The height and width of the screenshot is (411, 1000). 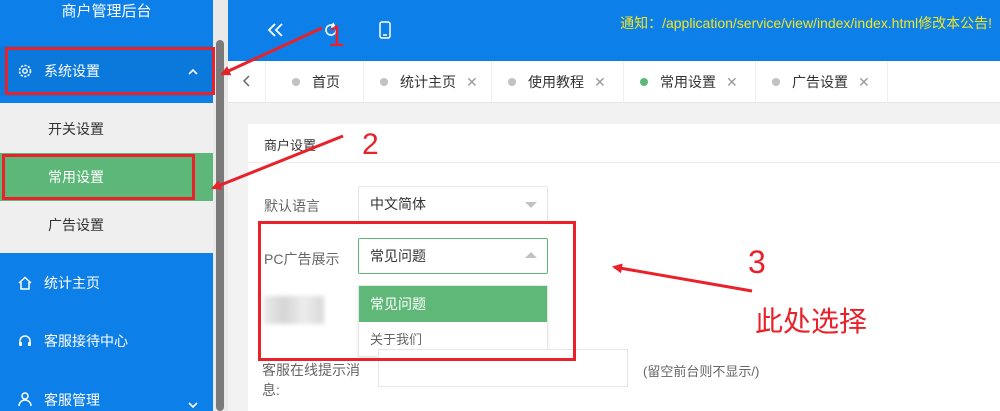 I want to click on tab-tutorial: 使用教程 ✕, so click(x=558, y=82).